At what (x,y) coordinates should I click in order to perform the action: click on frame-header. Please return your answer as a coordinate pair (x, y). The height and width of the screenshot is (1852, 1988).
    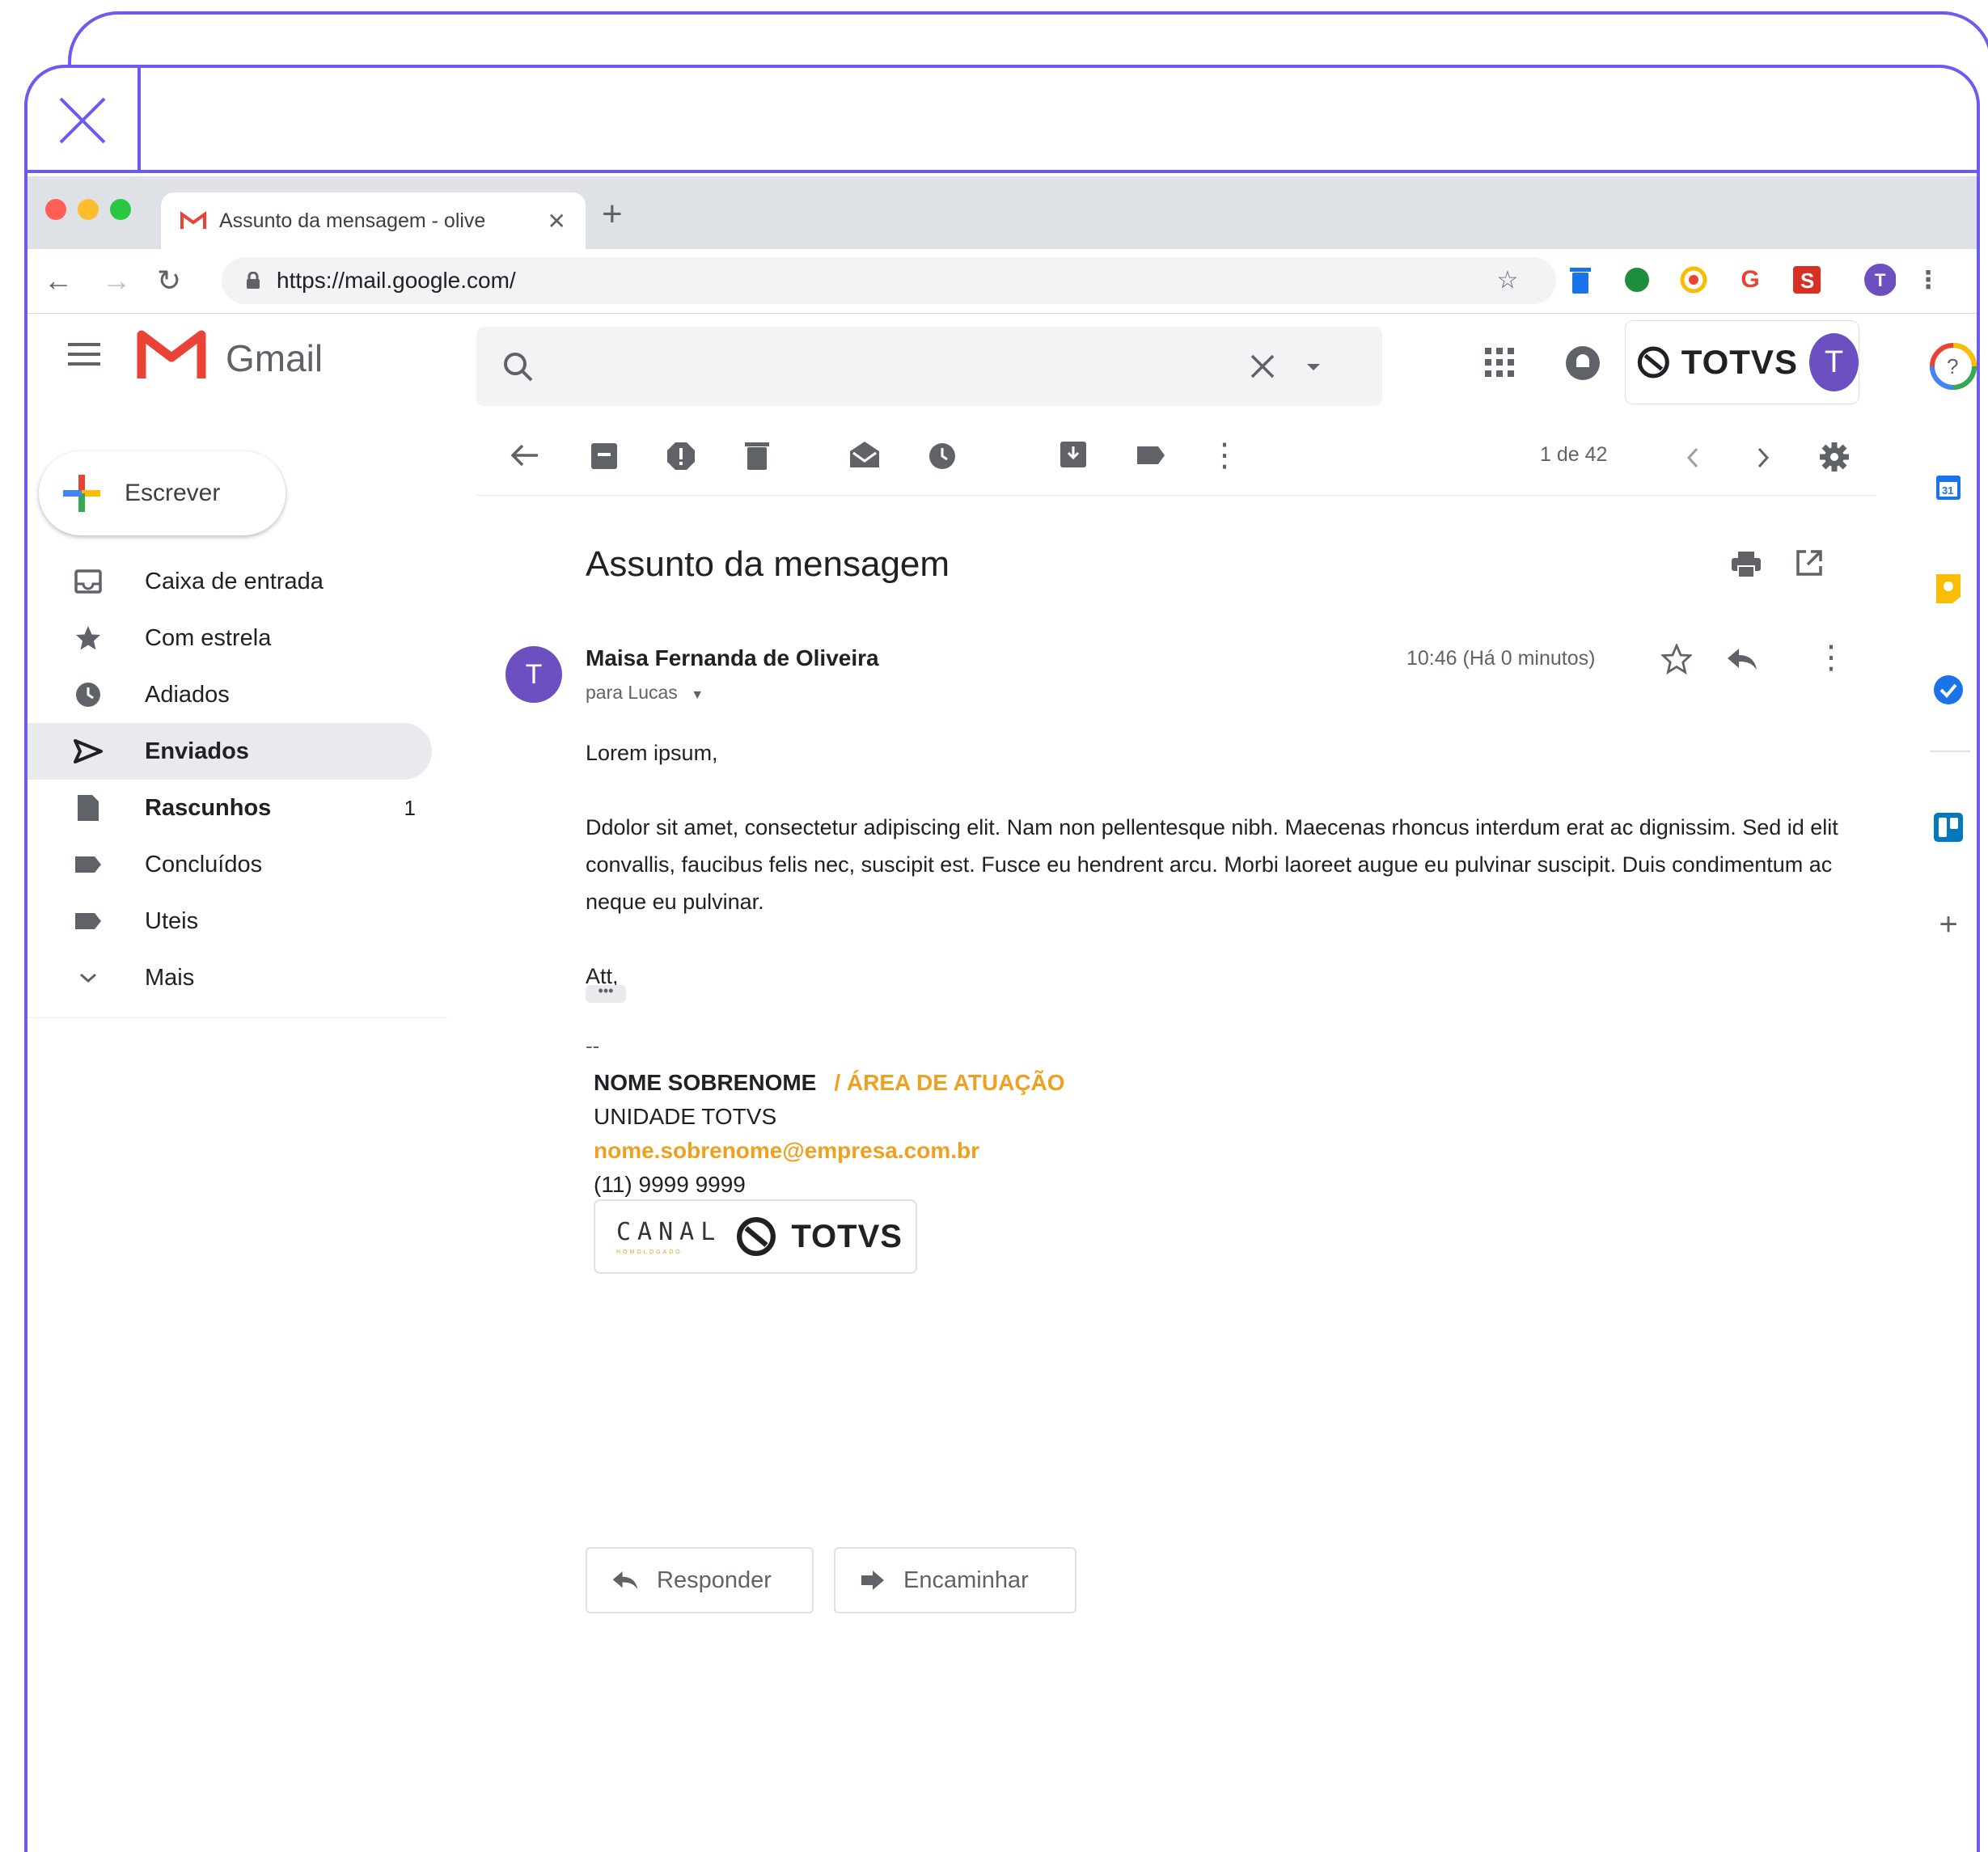
    Looking at the image, I should click on (1002, 120).